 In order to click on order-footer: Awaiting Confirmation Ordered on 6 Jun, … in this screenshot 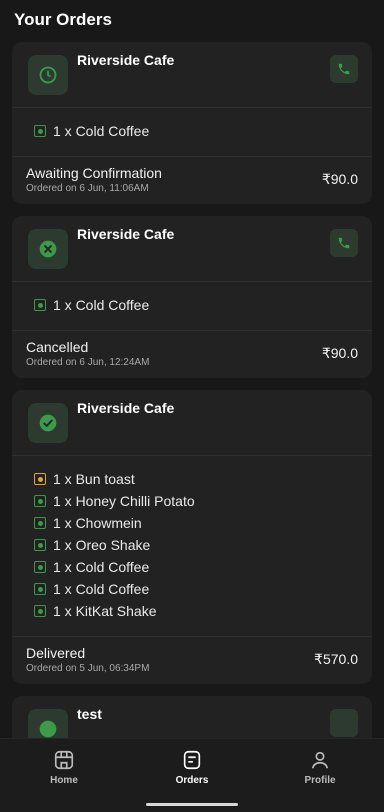, I will do `click(192, 180)`.